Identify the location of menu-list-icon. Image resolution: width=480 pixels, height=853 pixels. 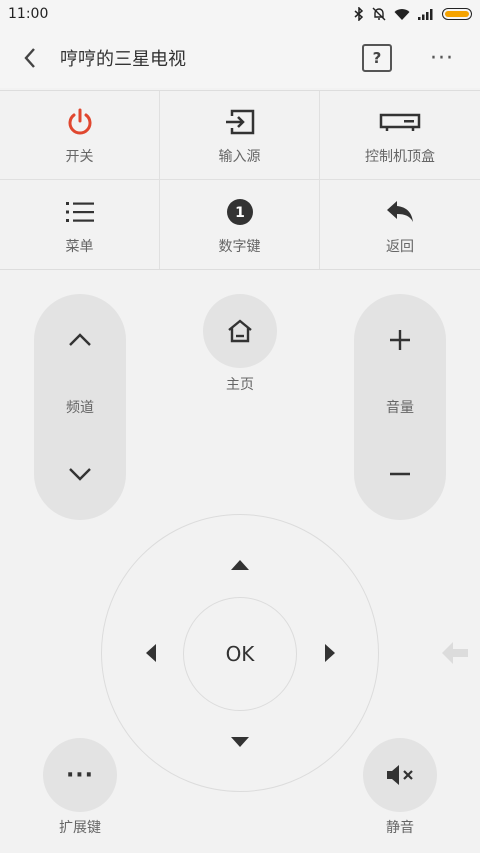
(79, 211).